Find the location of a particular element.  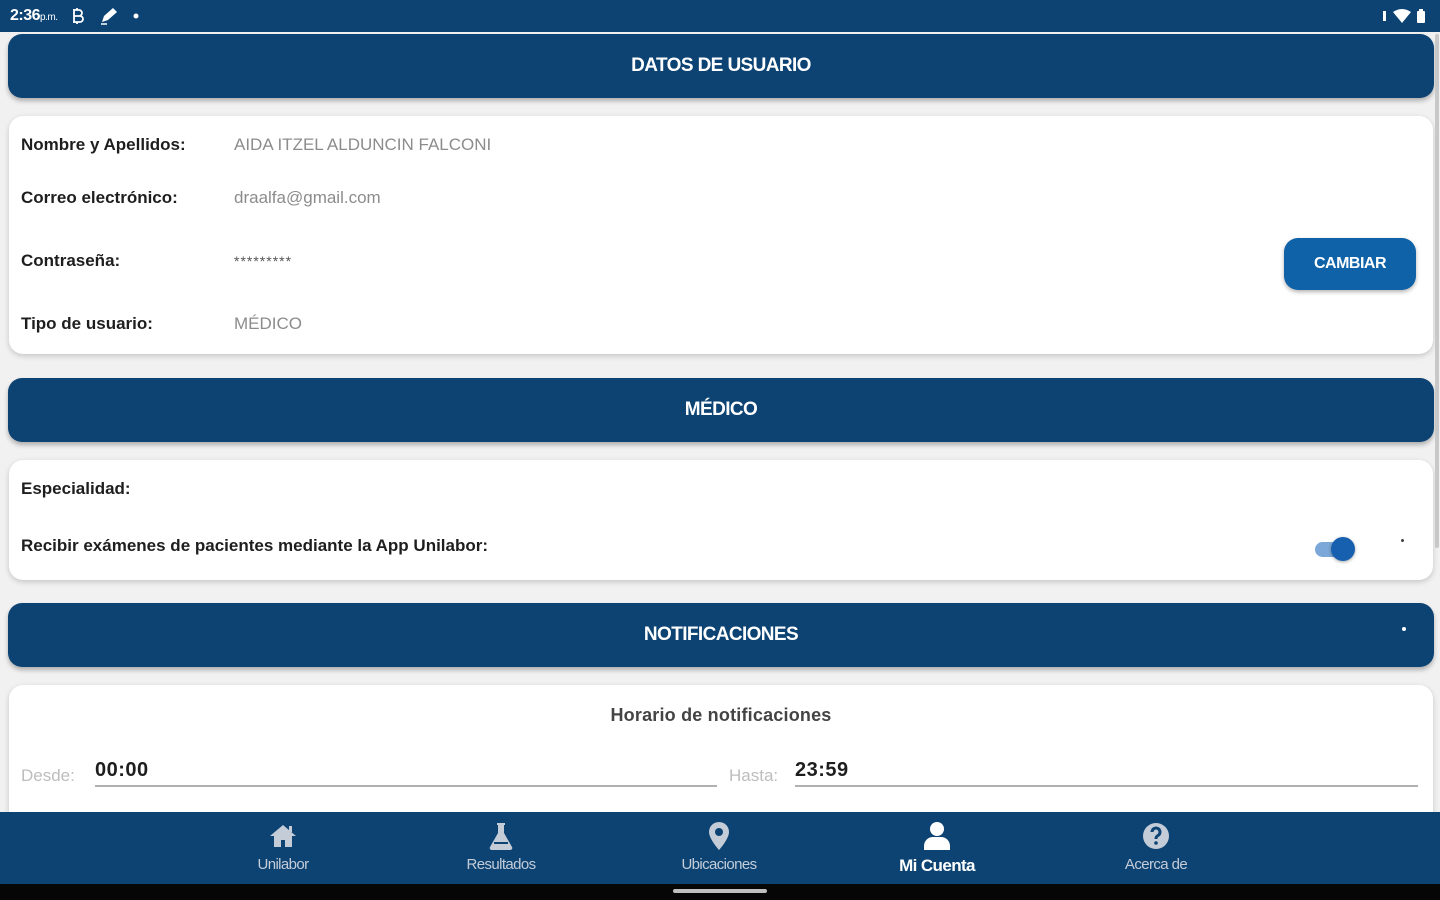

notifications-header-label: NOTIFICACIONES is located at coordinates (721, 634).